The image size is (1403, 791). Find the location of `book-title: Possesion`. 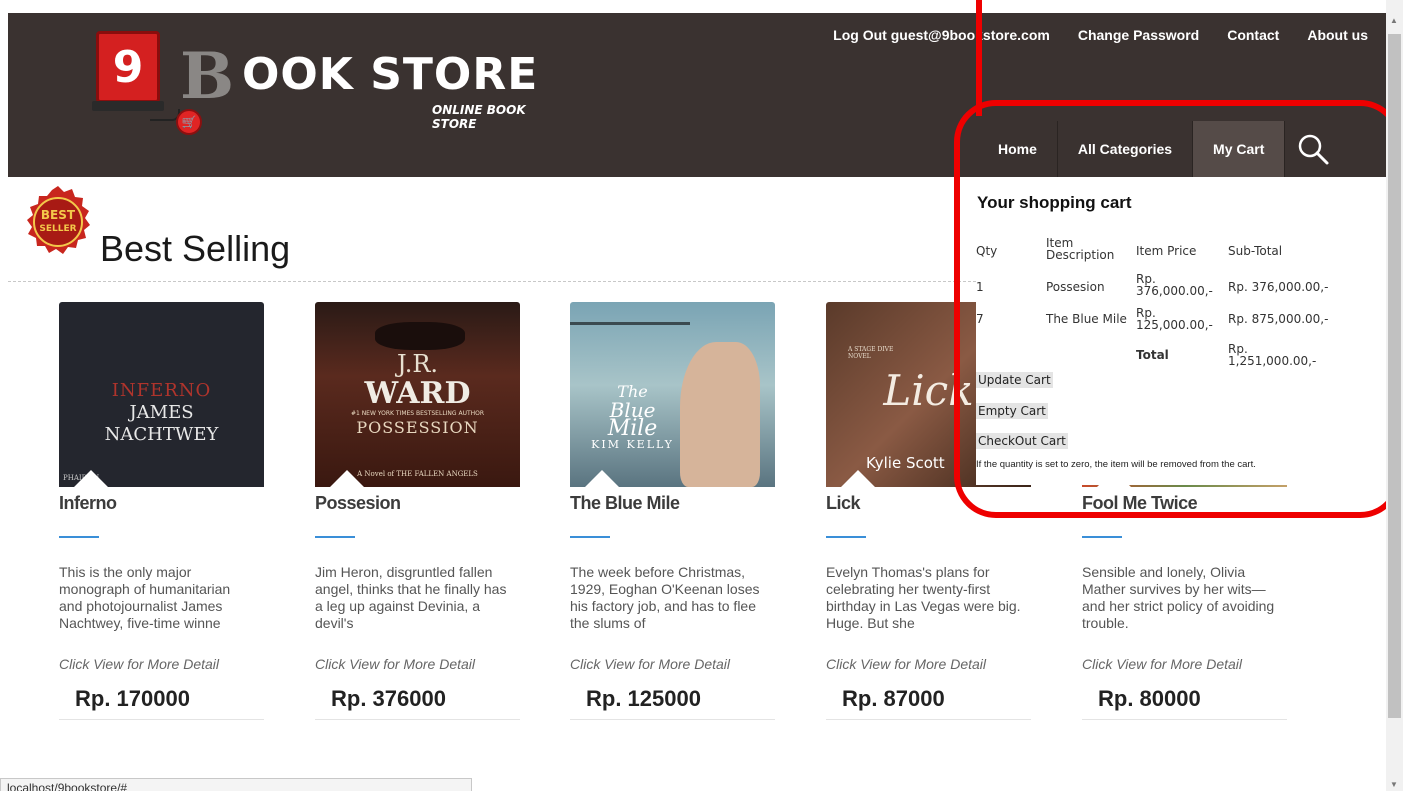

book-title: Possesion is located at coordinates (417, 503).